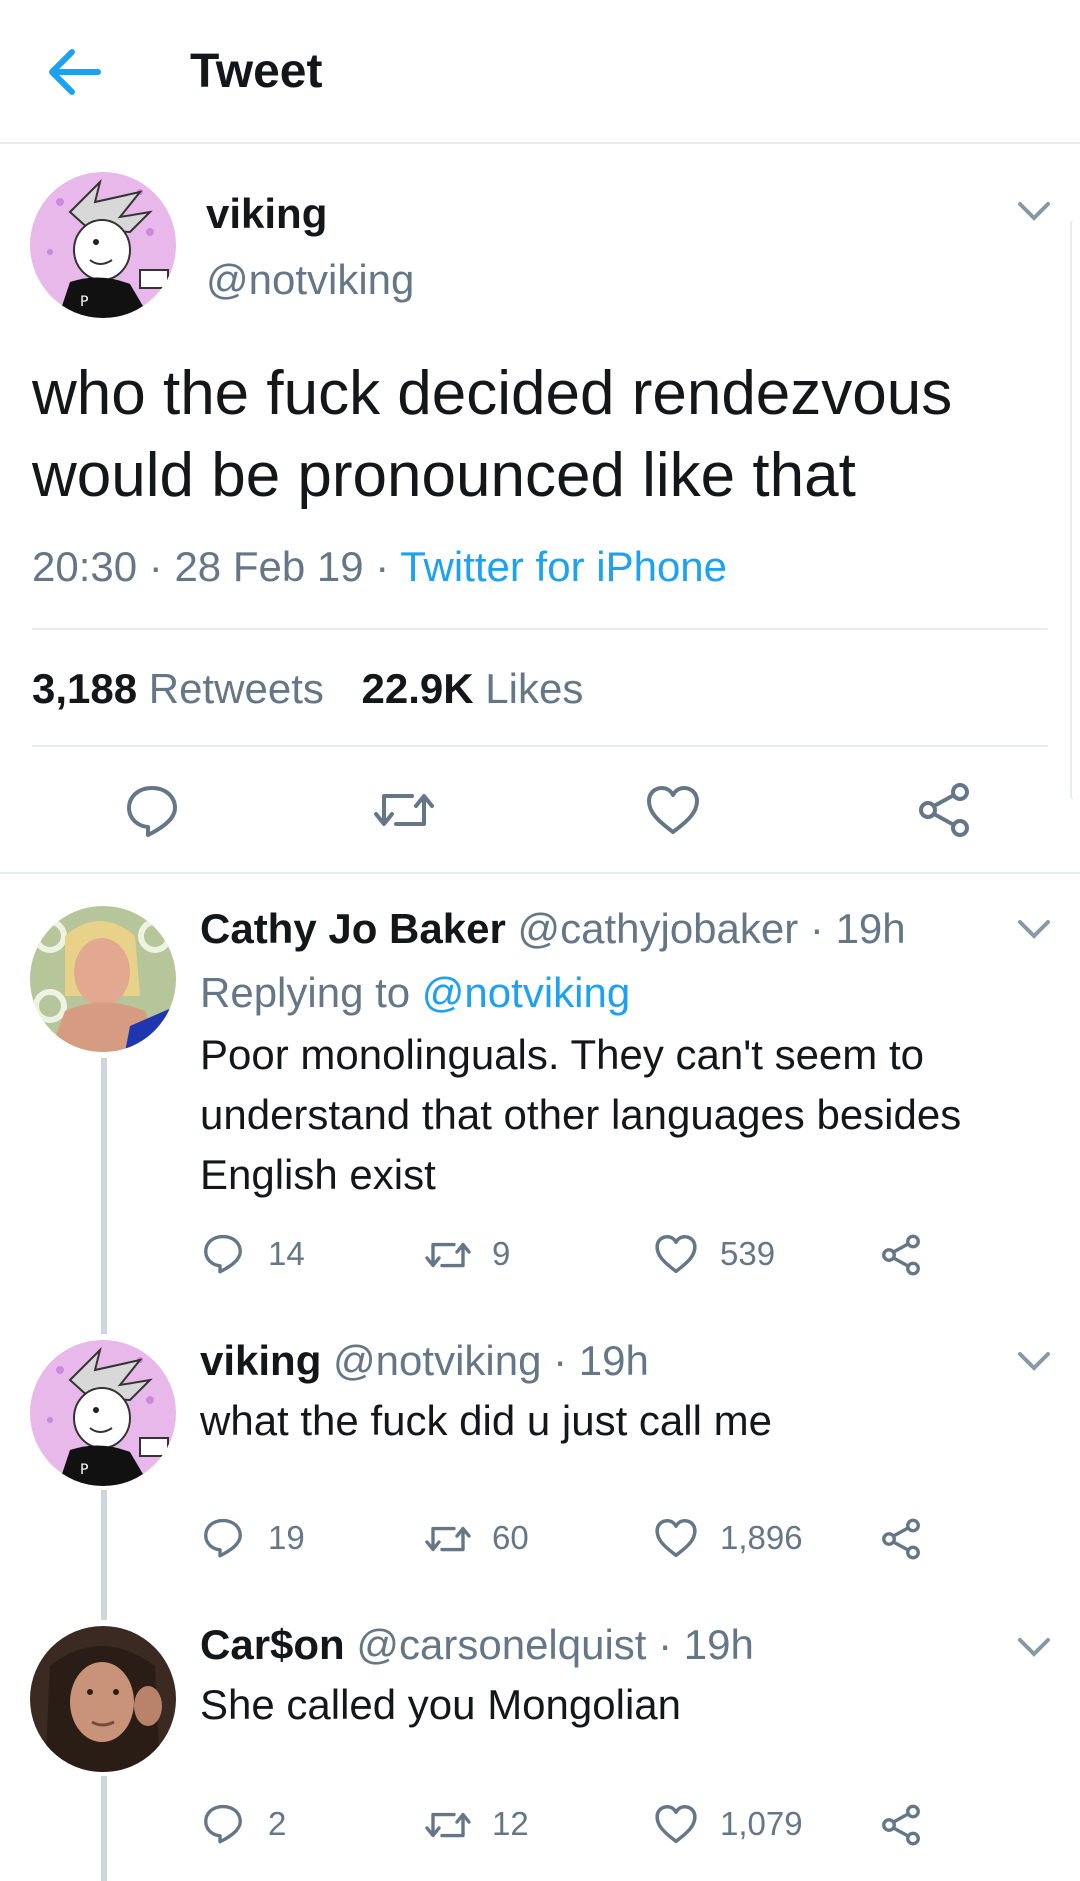 The height and width of the screenshot is (1881, 1080). I want to click on reply-header: Cathy Jo Baker @cathyjobaker · 19h, so click(553, 929).